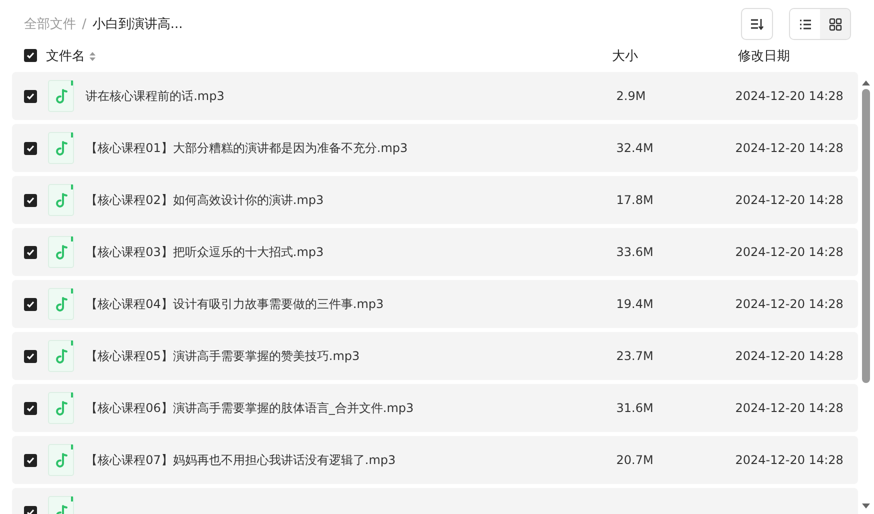  I want to click on file-size: 2.9M, so click(631, 96).